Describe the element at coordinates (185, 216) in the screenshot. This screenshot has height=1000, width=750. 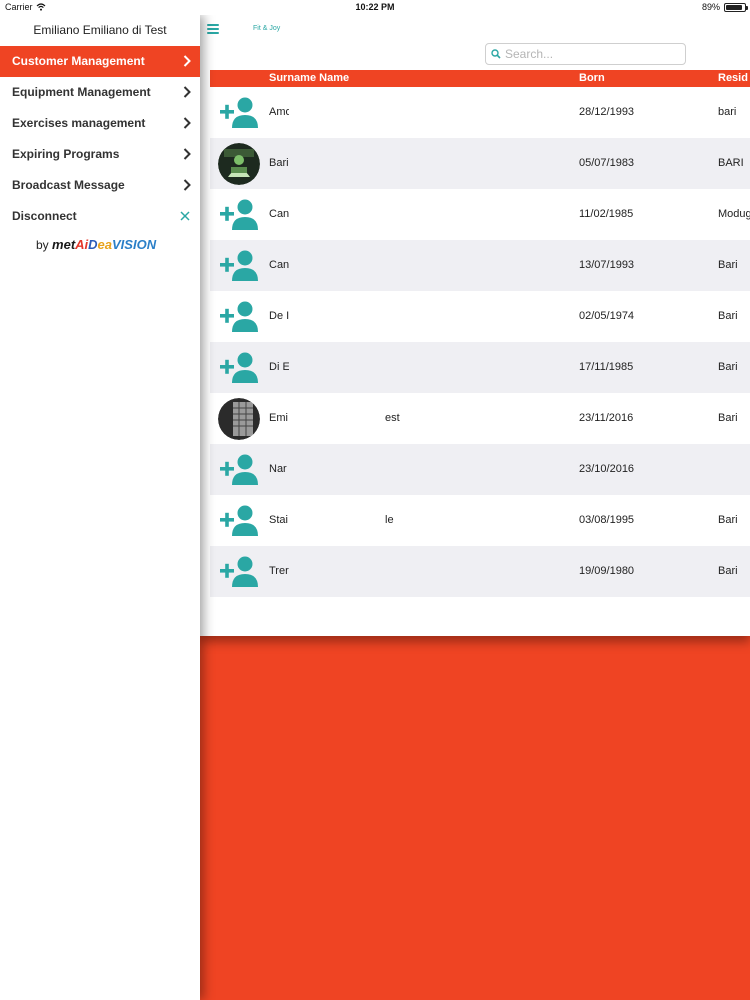
I see `close-icon` at that location.